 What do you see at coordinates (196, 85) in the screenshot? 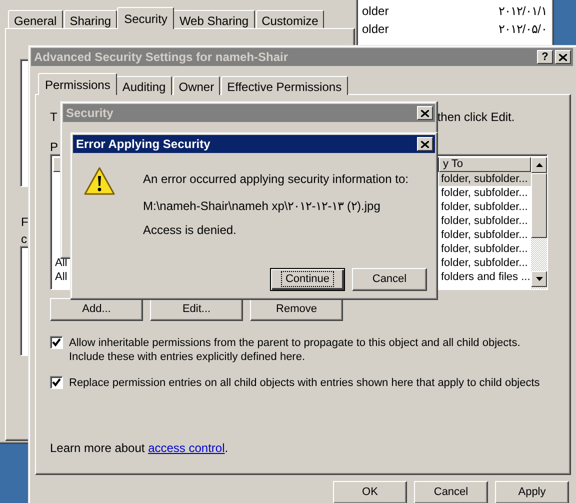
I see `tab: Owner` at bounding box center [196, 85].